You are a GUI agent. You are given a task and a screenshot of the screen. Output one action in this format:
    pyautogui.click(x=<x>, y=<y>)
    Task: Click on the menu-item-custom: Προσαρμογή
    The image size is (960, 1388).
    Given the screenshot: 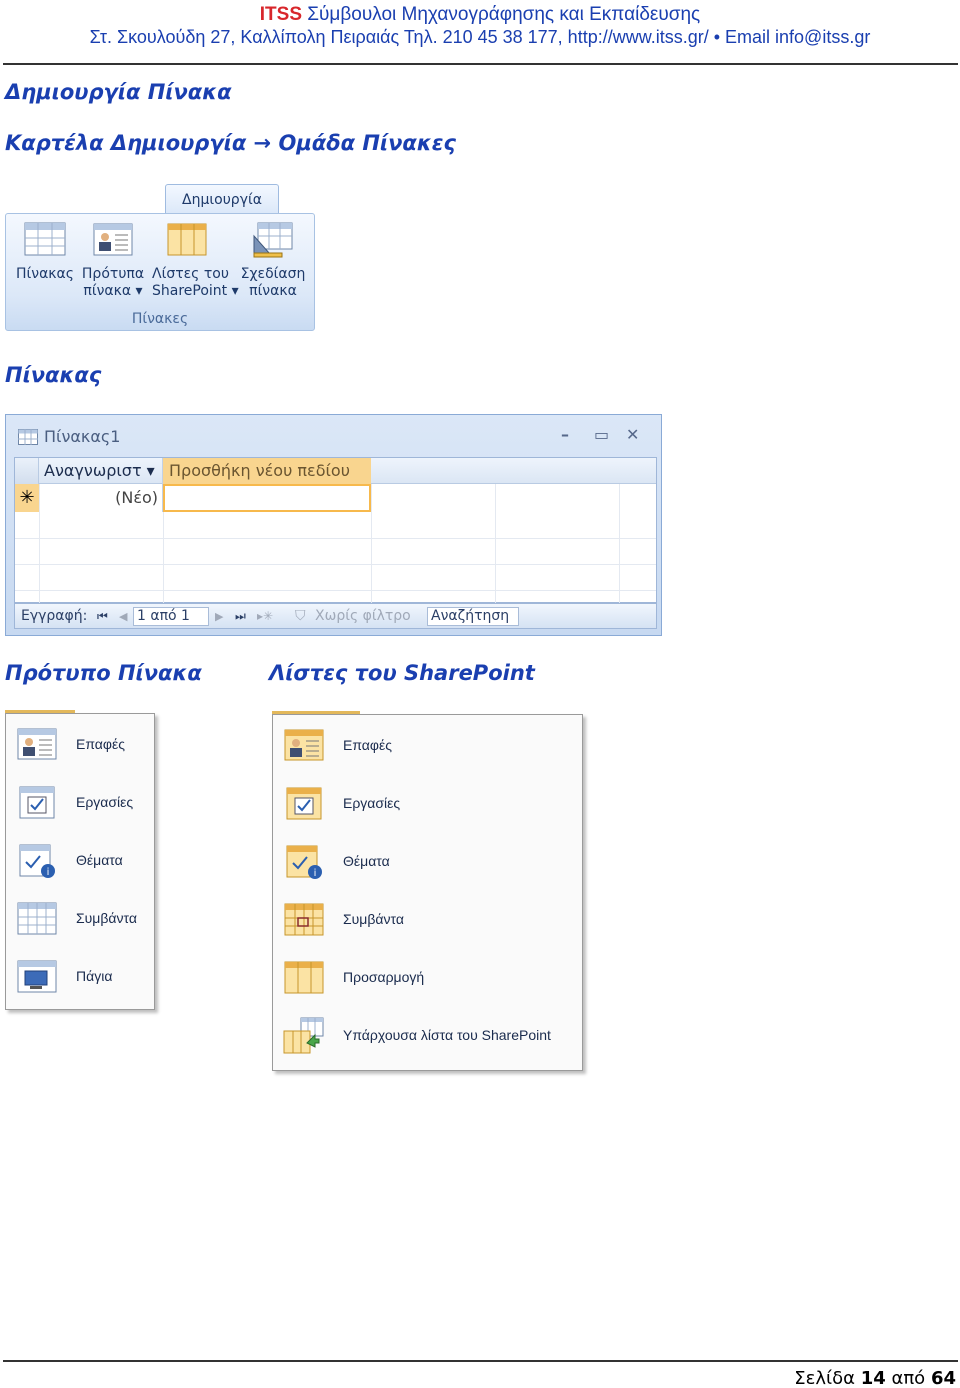 What is the action you would take?
    pyautogui.click(x=427, y=979)
    